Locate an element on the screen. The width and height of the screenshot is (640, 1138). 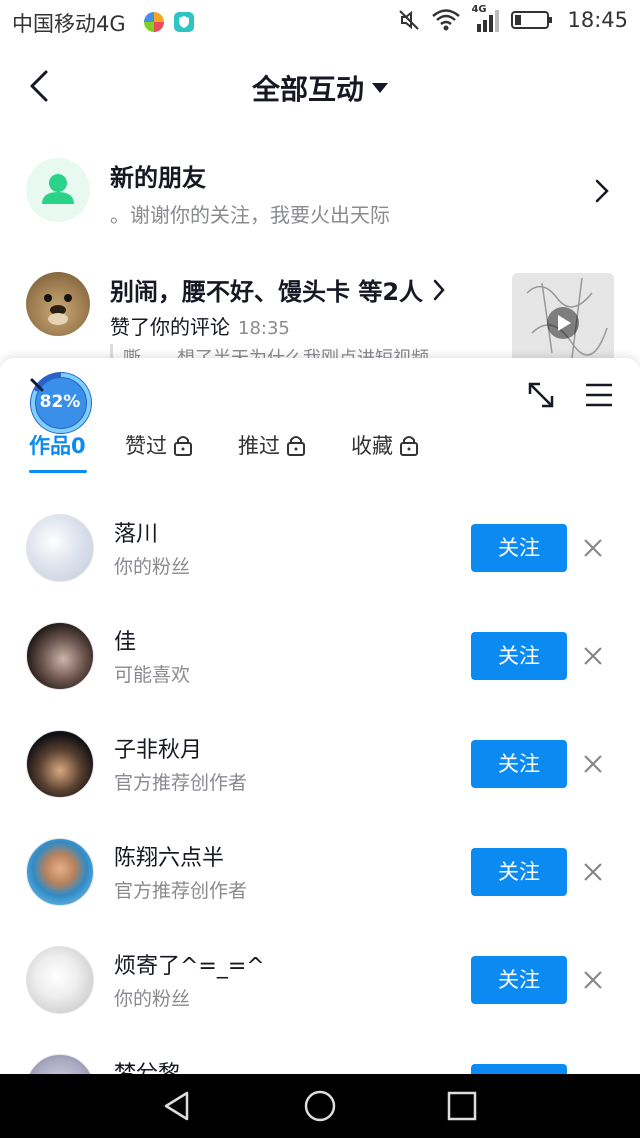
list-item: 烦寄了^=_=^ 你的粉丝 关注 is located at coordinates (320, 984).